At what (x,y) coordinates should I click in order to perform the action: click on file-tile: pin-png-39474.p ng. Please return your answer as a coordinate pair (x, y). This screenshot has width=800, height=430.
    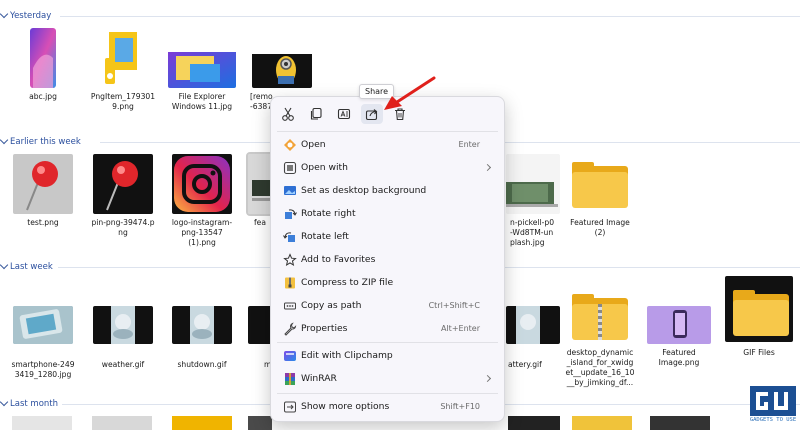
    Looking at the image, I should click on (123, 204).